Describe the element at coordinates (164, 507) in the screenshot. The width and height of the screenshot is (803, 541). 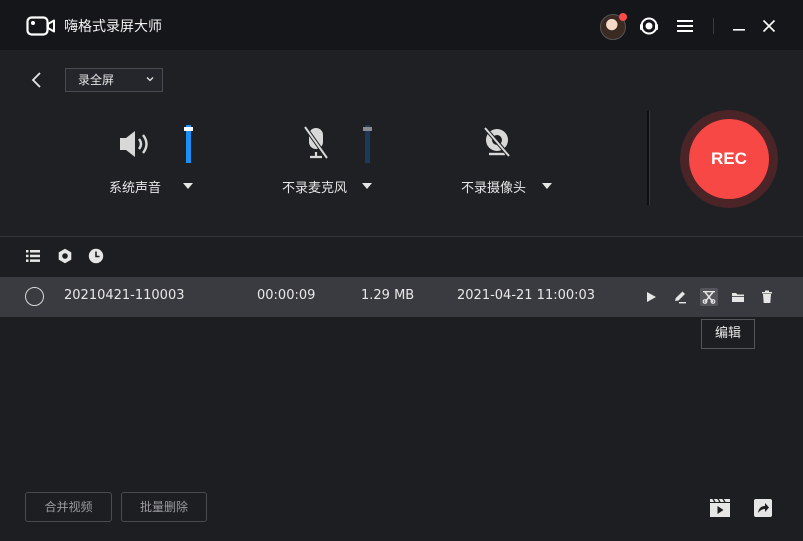
I see `batch-delete-button: 批量删除` at that location.